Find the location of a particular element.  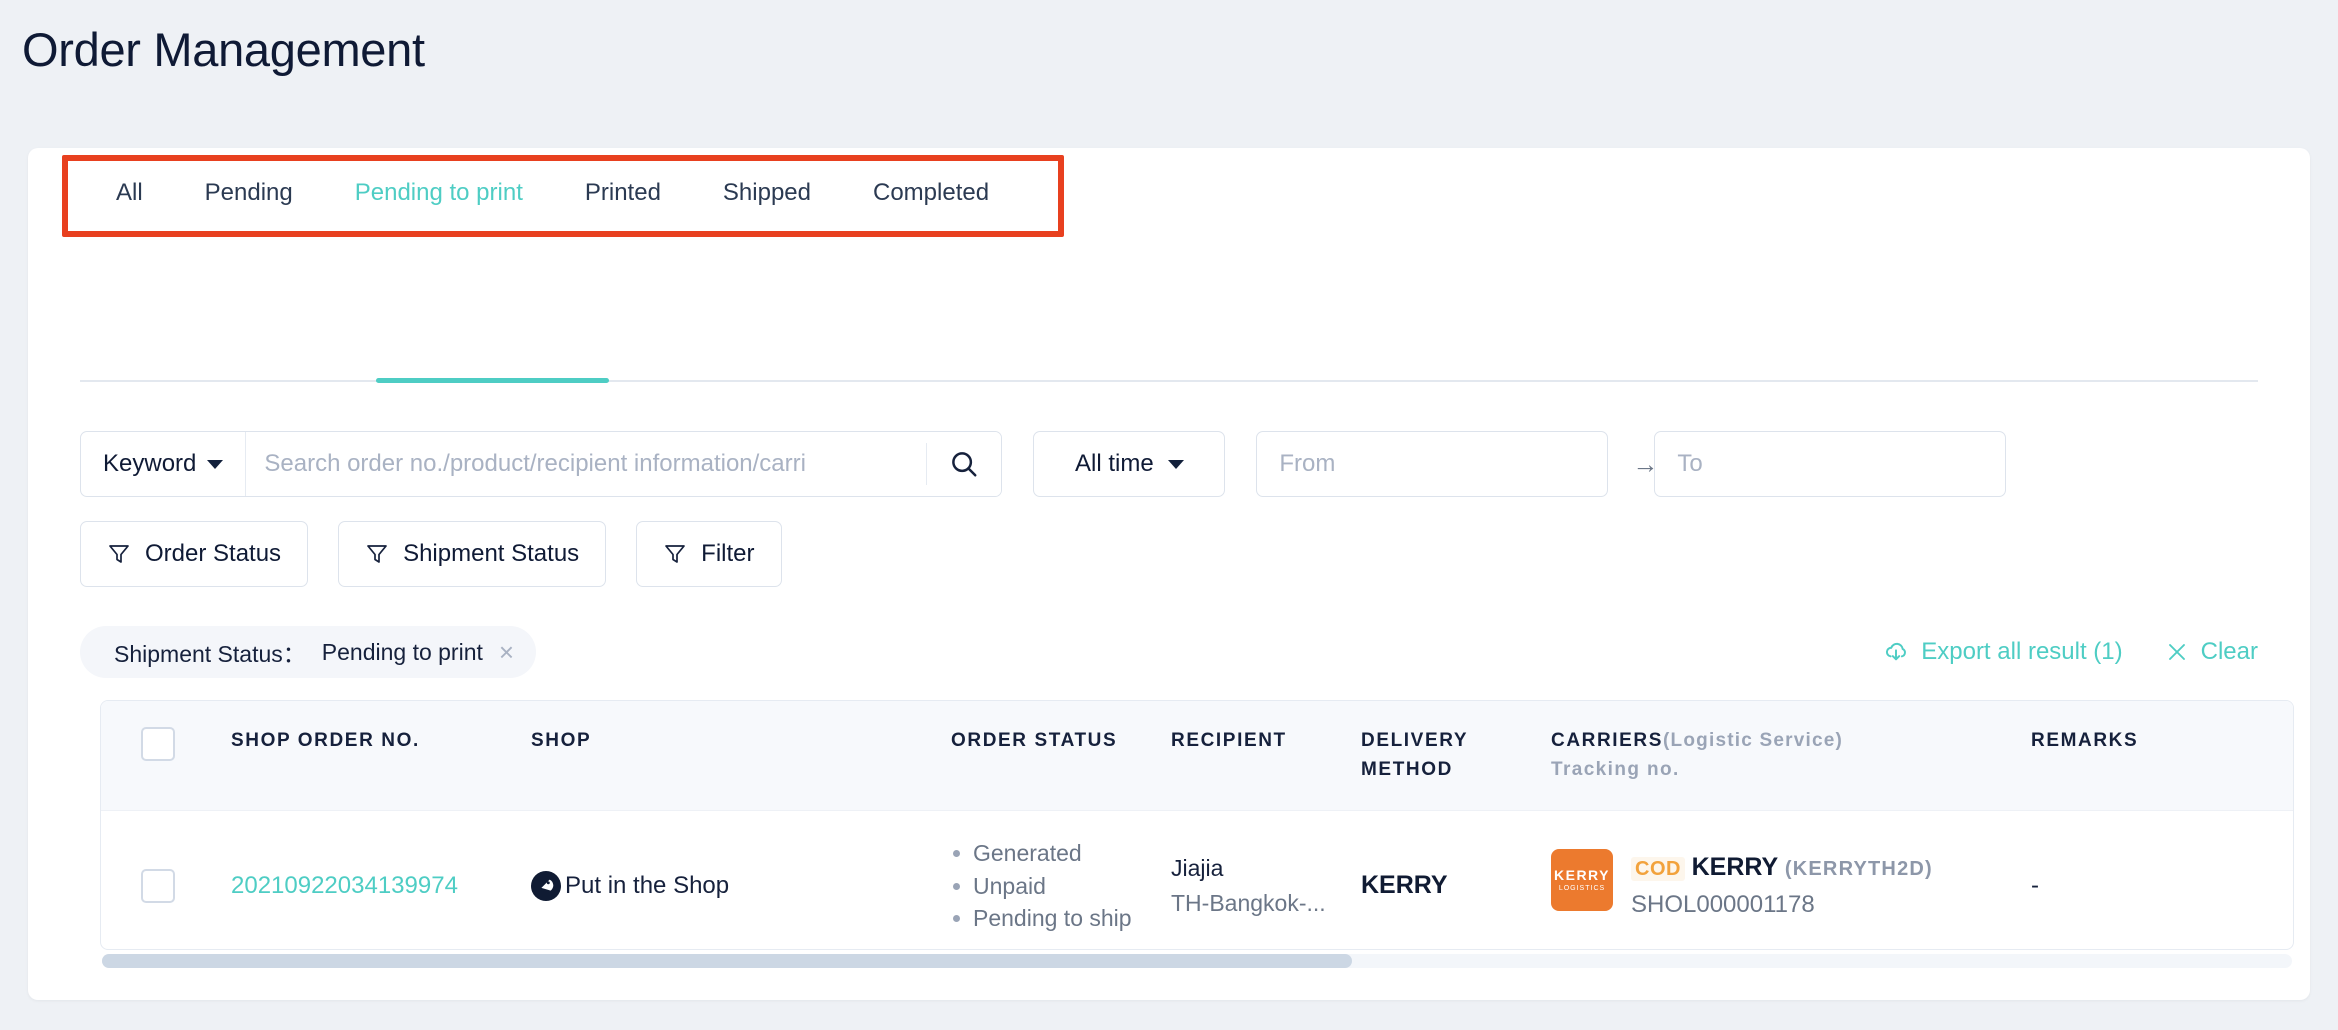

td-delivery-method: KERRY is located at coordinates (1456, 880).